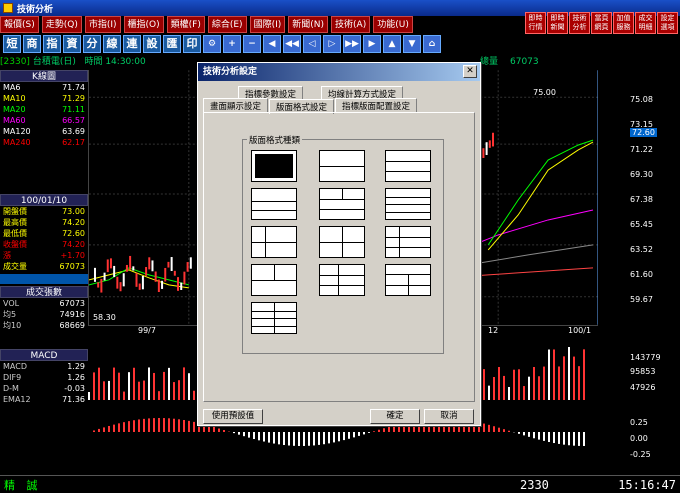 The height and width of the screenshot is (493, 680). I want to click on macd-value: -0.03, so click(74, 388).